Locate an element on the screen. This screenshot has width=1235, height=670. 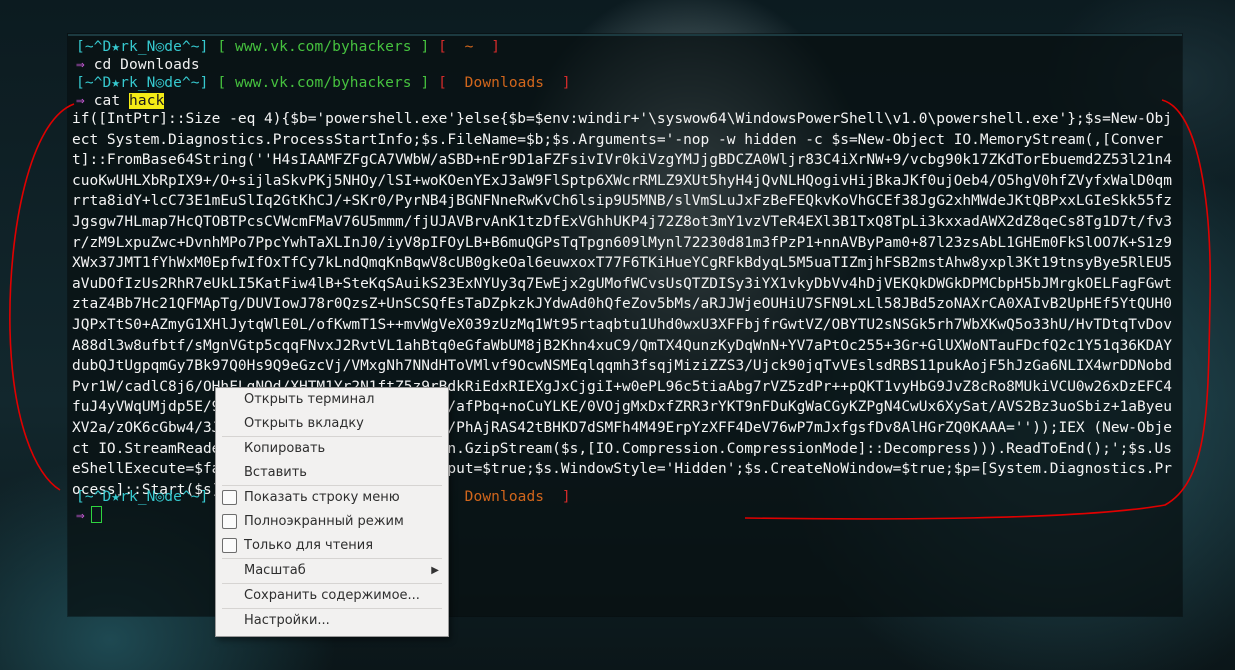
menu-item-zoom: Масштаб ▶ is located at coordinates (332, 570).